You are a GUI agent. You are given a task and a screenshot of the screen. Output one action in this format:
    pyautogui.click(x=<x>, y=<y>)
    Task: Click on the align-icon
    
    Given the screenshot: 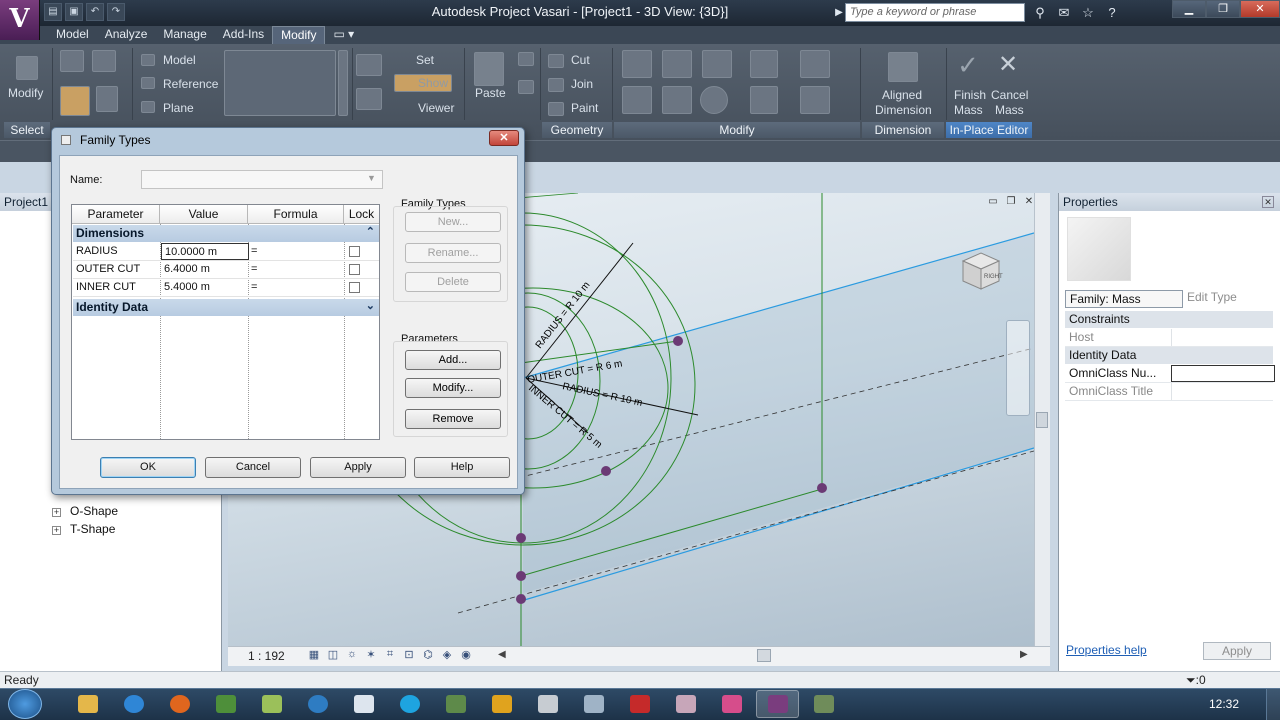 What is the action you would take?
    pyautogui.click(x=637, y=64)
    